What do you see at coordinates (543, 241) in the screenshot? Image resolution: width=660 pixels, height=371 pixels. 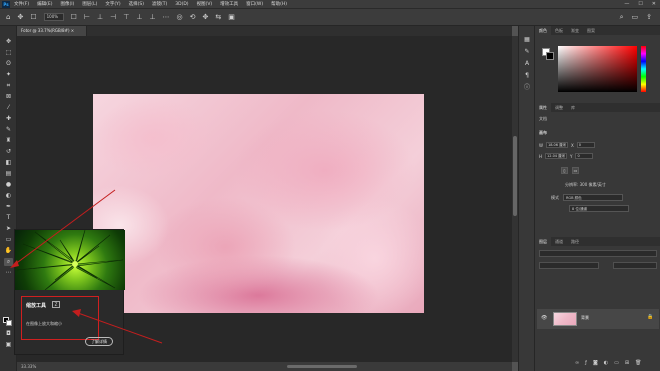 I see `tab-layers: 图层` at bounding box center [543, 241].